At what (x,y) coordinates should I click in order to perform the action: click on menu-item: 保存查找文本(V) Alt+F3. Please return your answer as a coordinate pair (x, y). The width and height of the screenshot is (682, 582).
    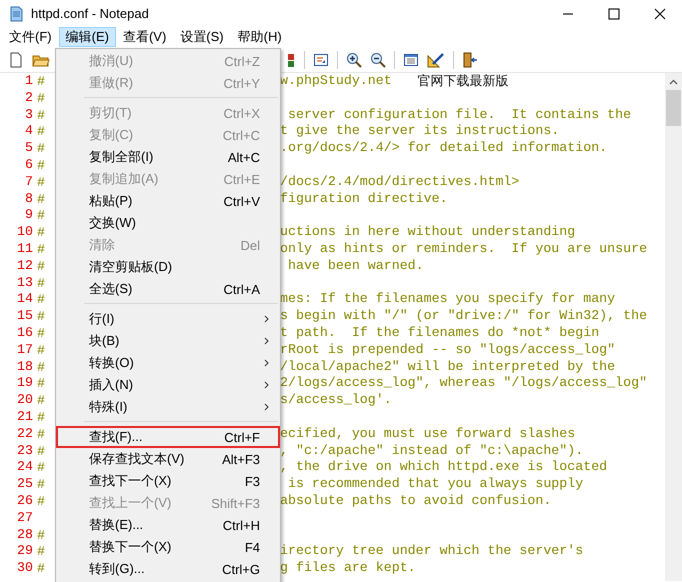
    Looking at the image, I should click on (168, 459).